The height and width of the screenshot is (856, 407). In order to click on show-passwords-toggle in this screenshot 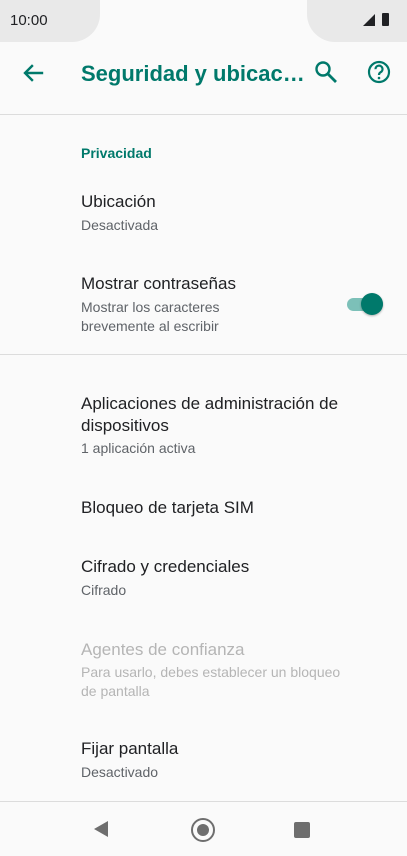, I will do `click(366, 304)`.